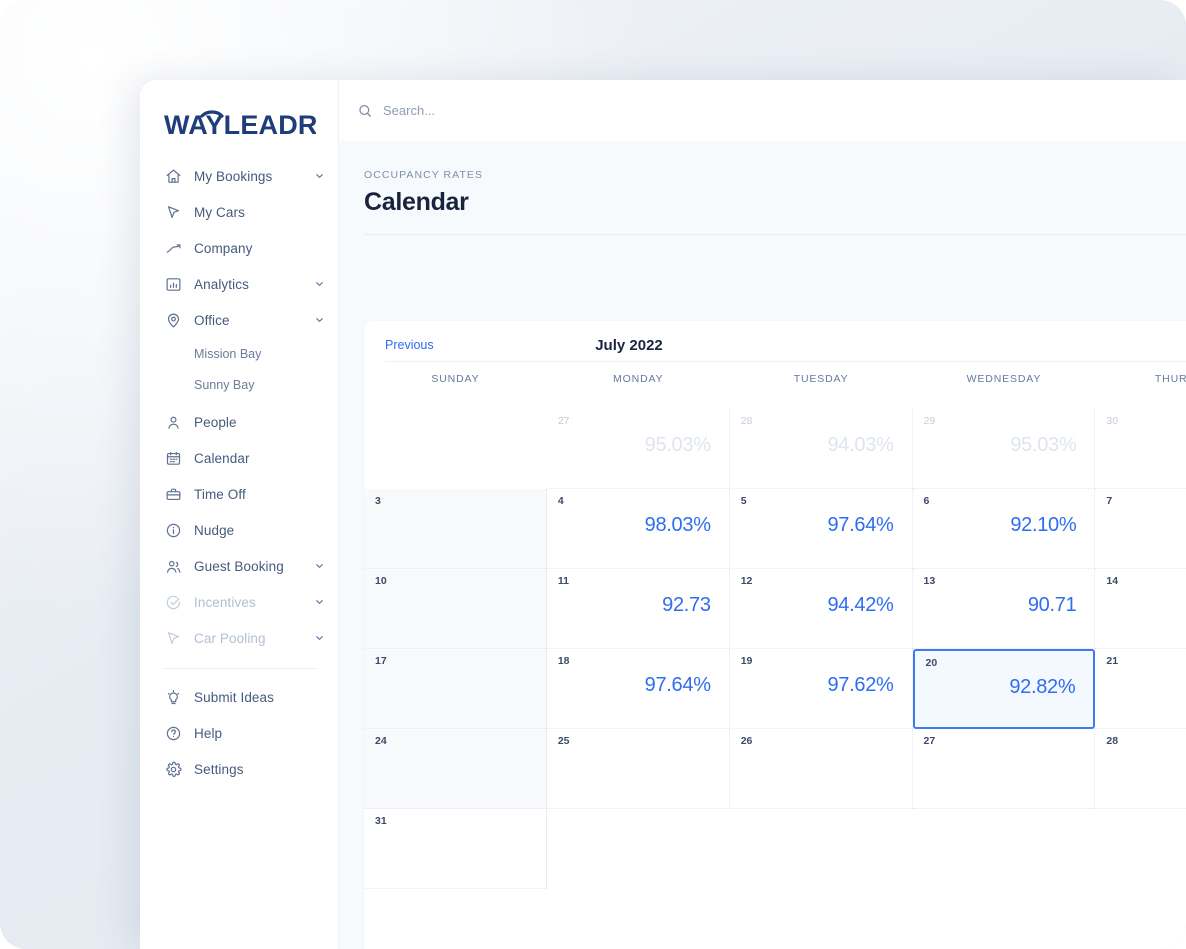 This screenshot has height=949, width=1186. I want to click on wayleadr-logo: WAYLEADR, so click(240, 123).